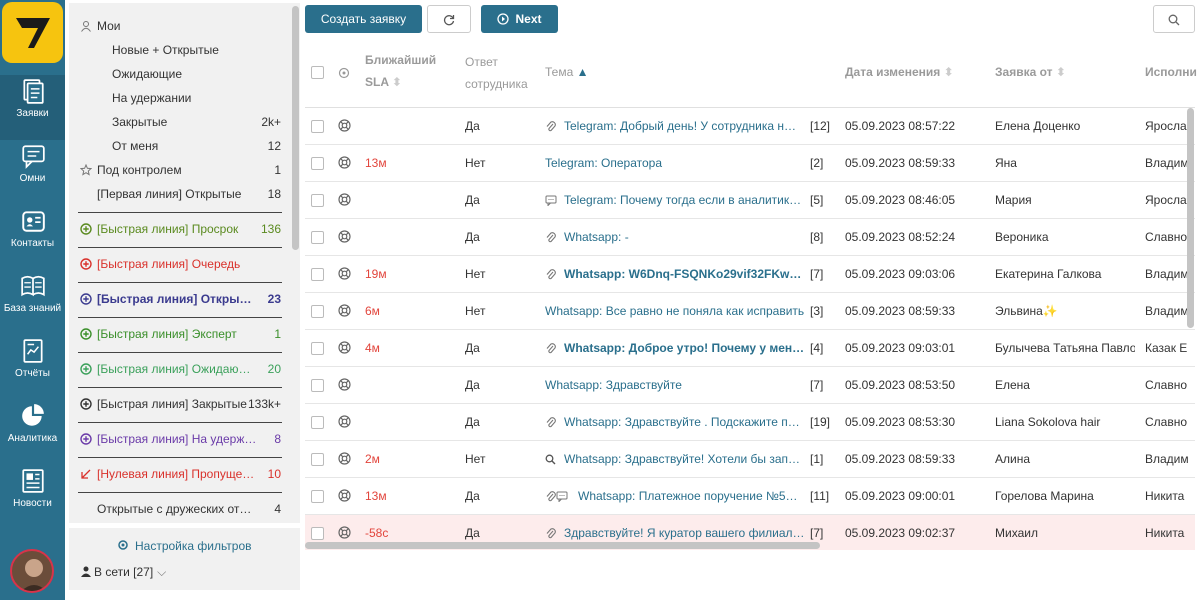  Describe the element at coordinates (1065, 459) in the screenshot. I see `requester-name: Алина` at that location.